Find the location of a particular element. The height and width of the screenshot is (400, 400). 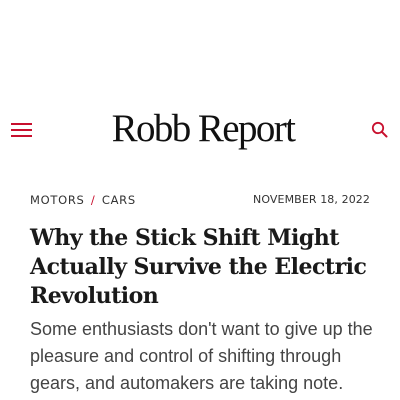

search-icon is located at coordinates (380, 130).